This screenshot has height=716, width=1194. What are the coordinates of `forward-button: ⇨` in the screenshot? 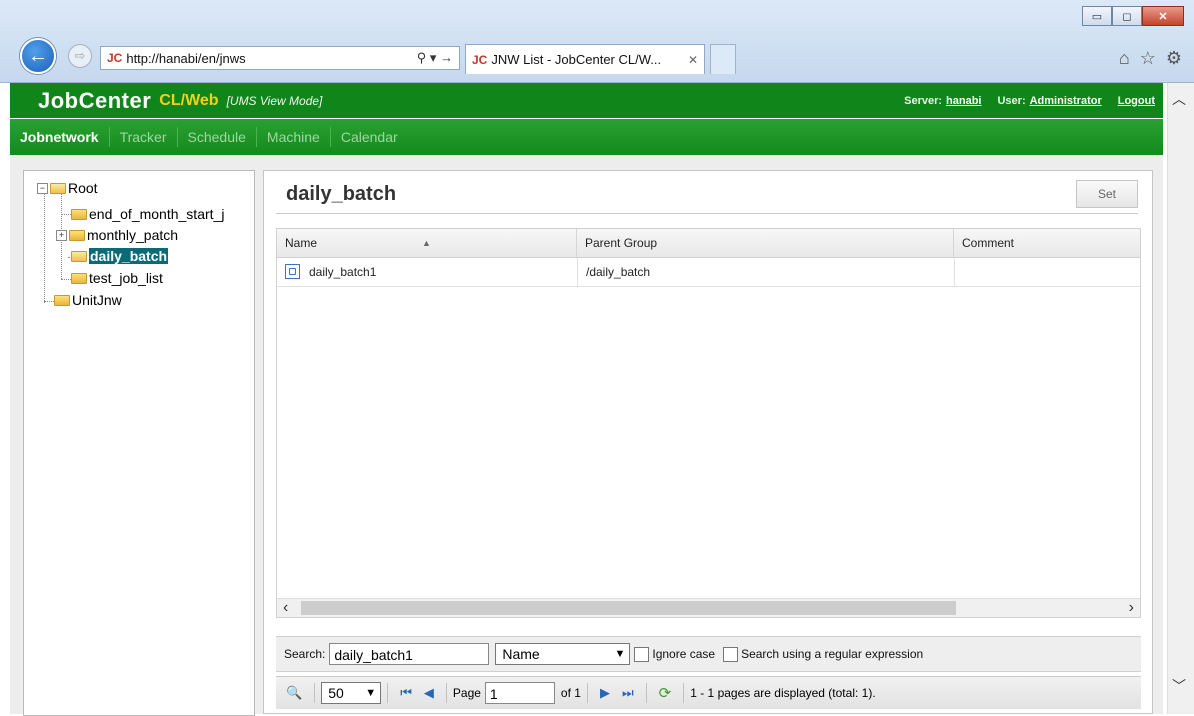 It's located at (80, 56).